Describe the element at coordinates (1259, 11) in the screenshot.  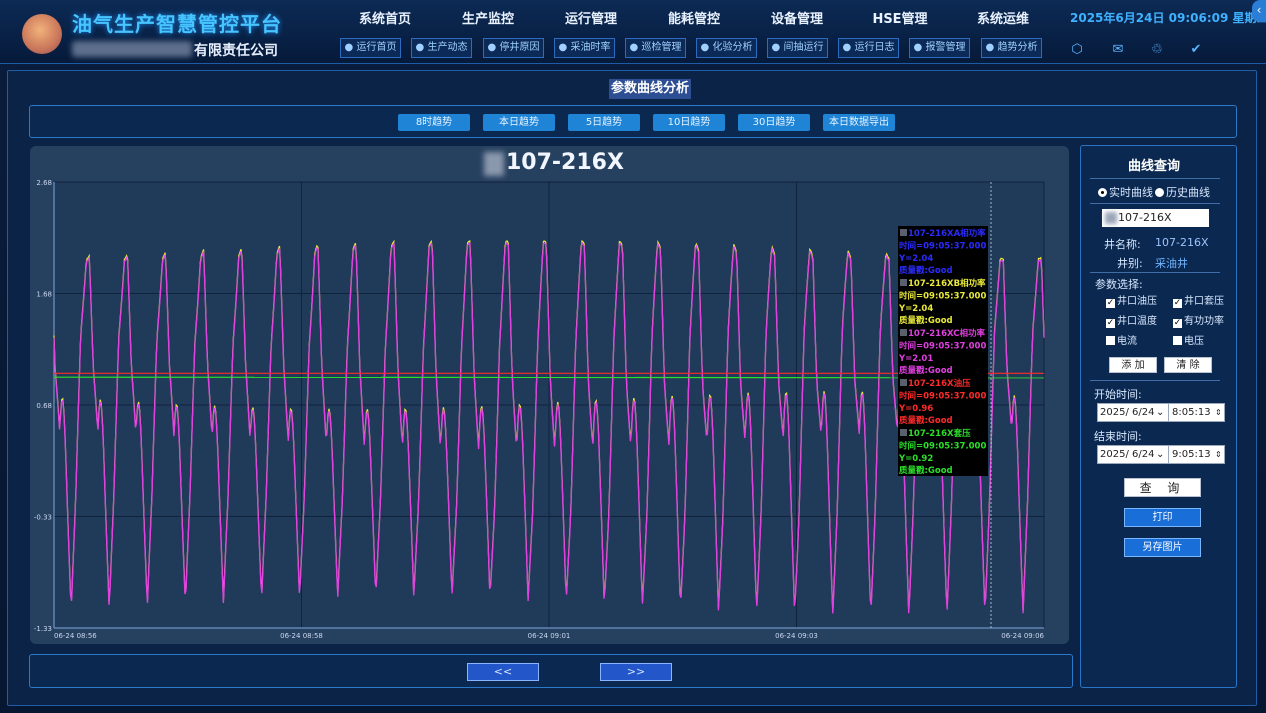
I see `collapse-tab-icon: ‹` at that location.